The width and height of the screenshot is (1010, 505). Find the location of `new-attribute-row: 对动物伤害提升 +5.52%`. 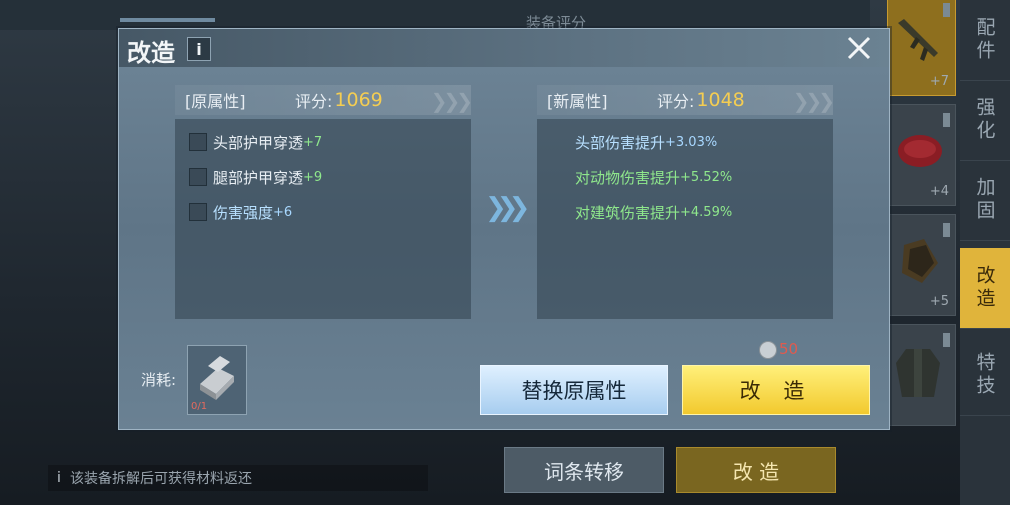

new-attribute-row: 对动物伤害提升 +5.52% is located at coordinates (653, 177).